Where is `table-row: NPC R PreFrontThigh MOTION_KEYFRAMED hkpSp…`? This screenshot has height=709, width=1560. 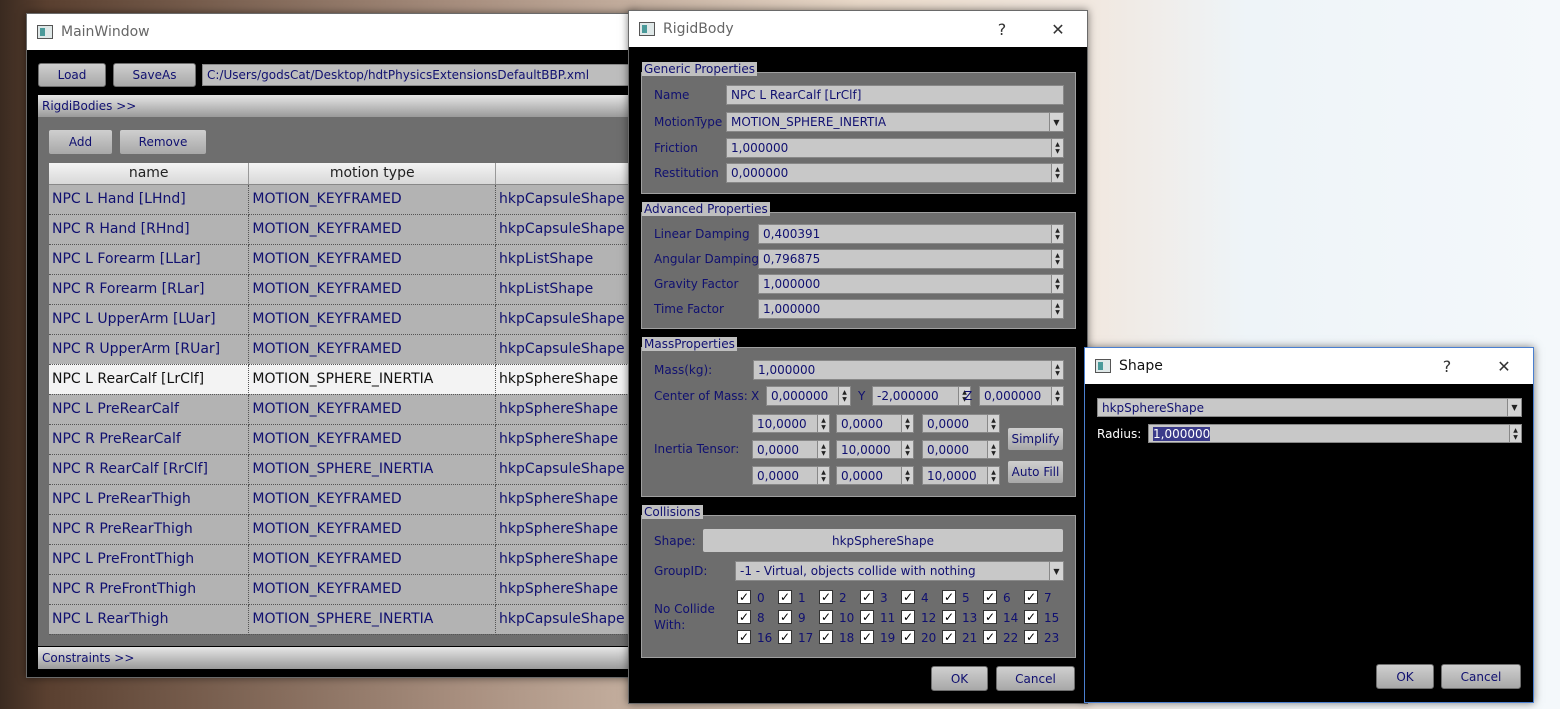 table-row: NPC R PreFrontThigh MOTION_KEYFRAMED hkpSp… is located at coordinates (343, 589).